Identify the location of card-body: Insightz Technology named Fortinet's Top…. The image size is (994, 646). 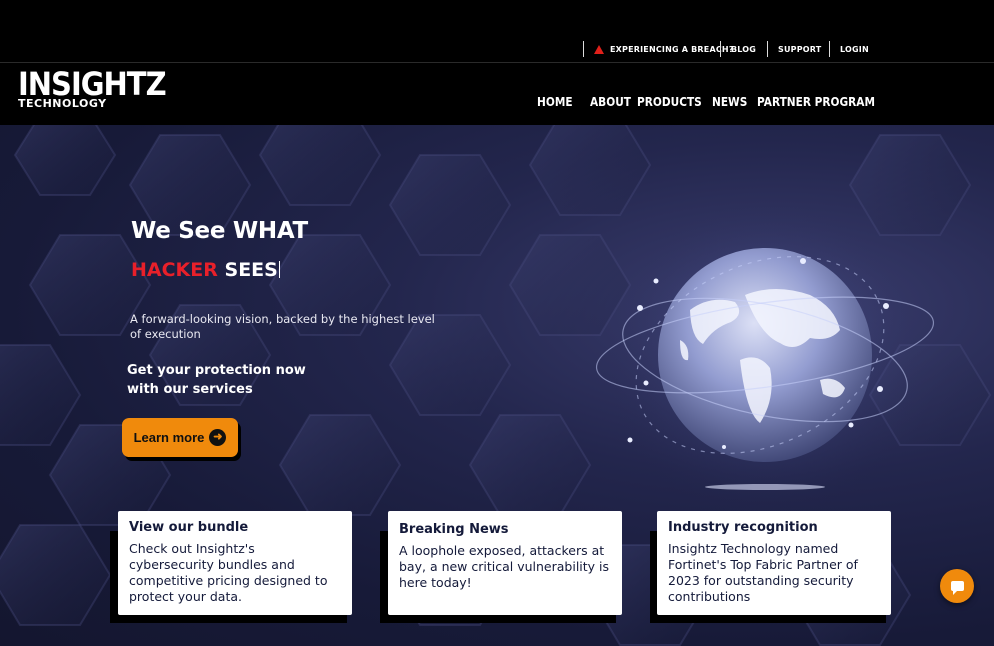
(763, 572).